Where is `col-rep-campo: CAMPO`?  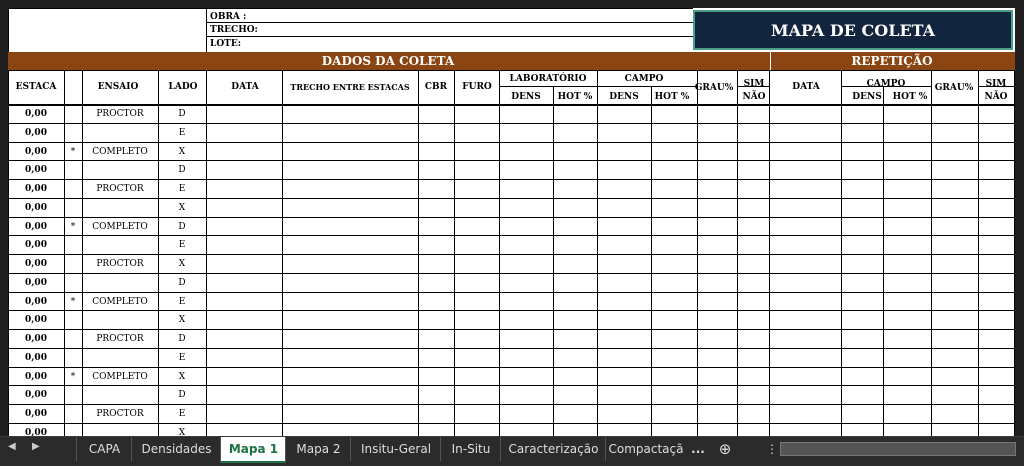 col-rep-campo: CAMPO is located at coordinates (886, 84).